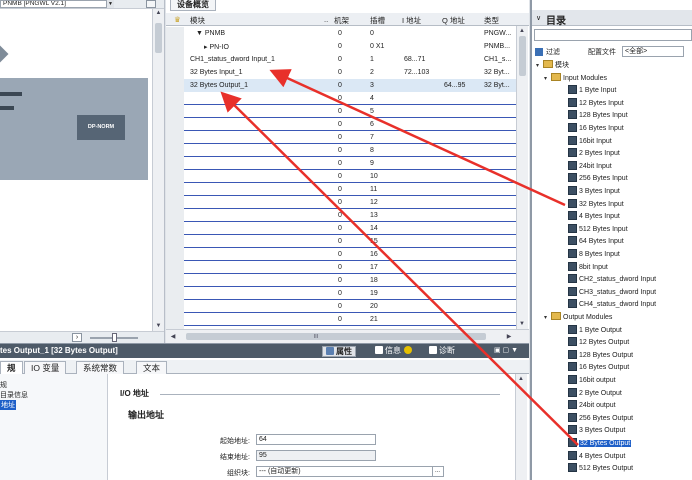  I want to click on catalog-module-item: 16bit Input, so click(590, 141).